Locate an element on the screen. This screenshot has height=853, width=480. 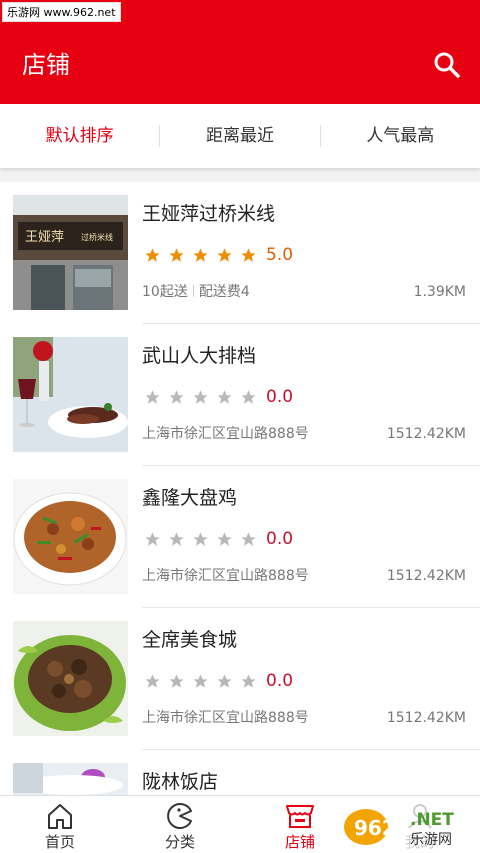
svg-text: 过桥米线 is located at coordinates (97, 237).